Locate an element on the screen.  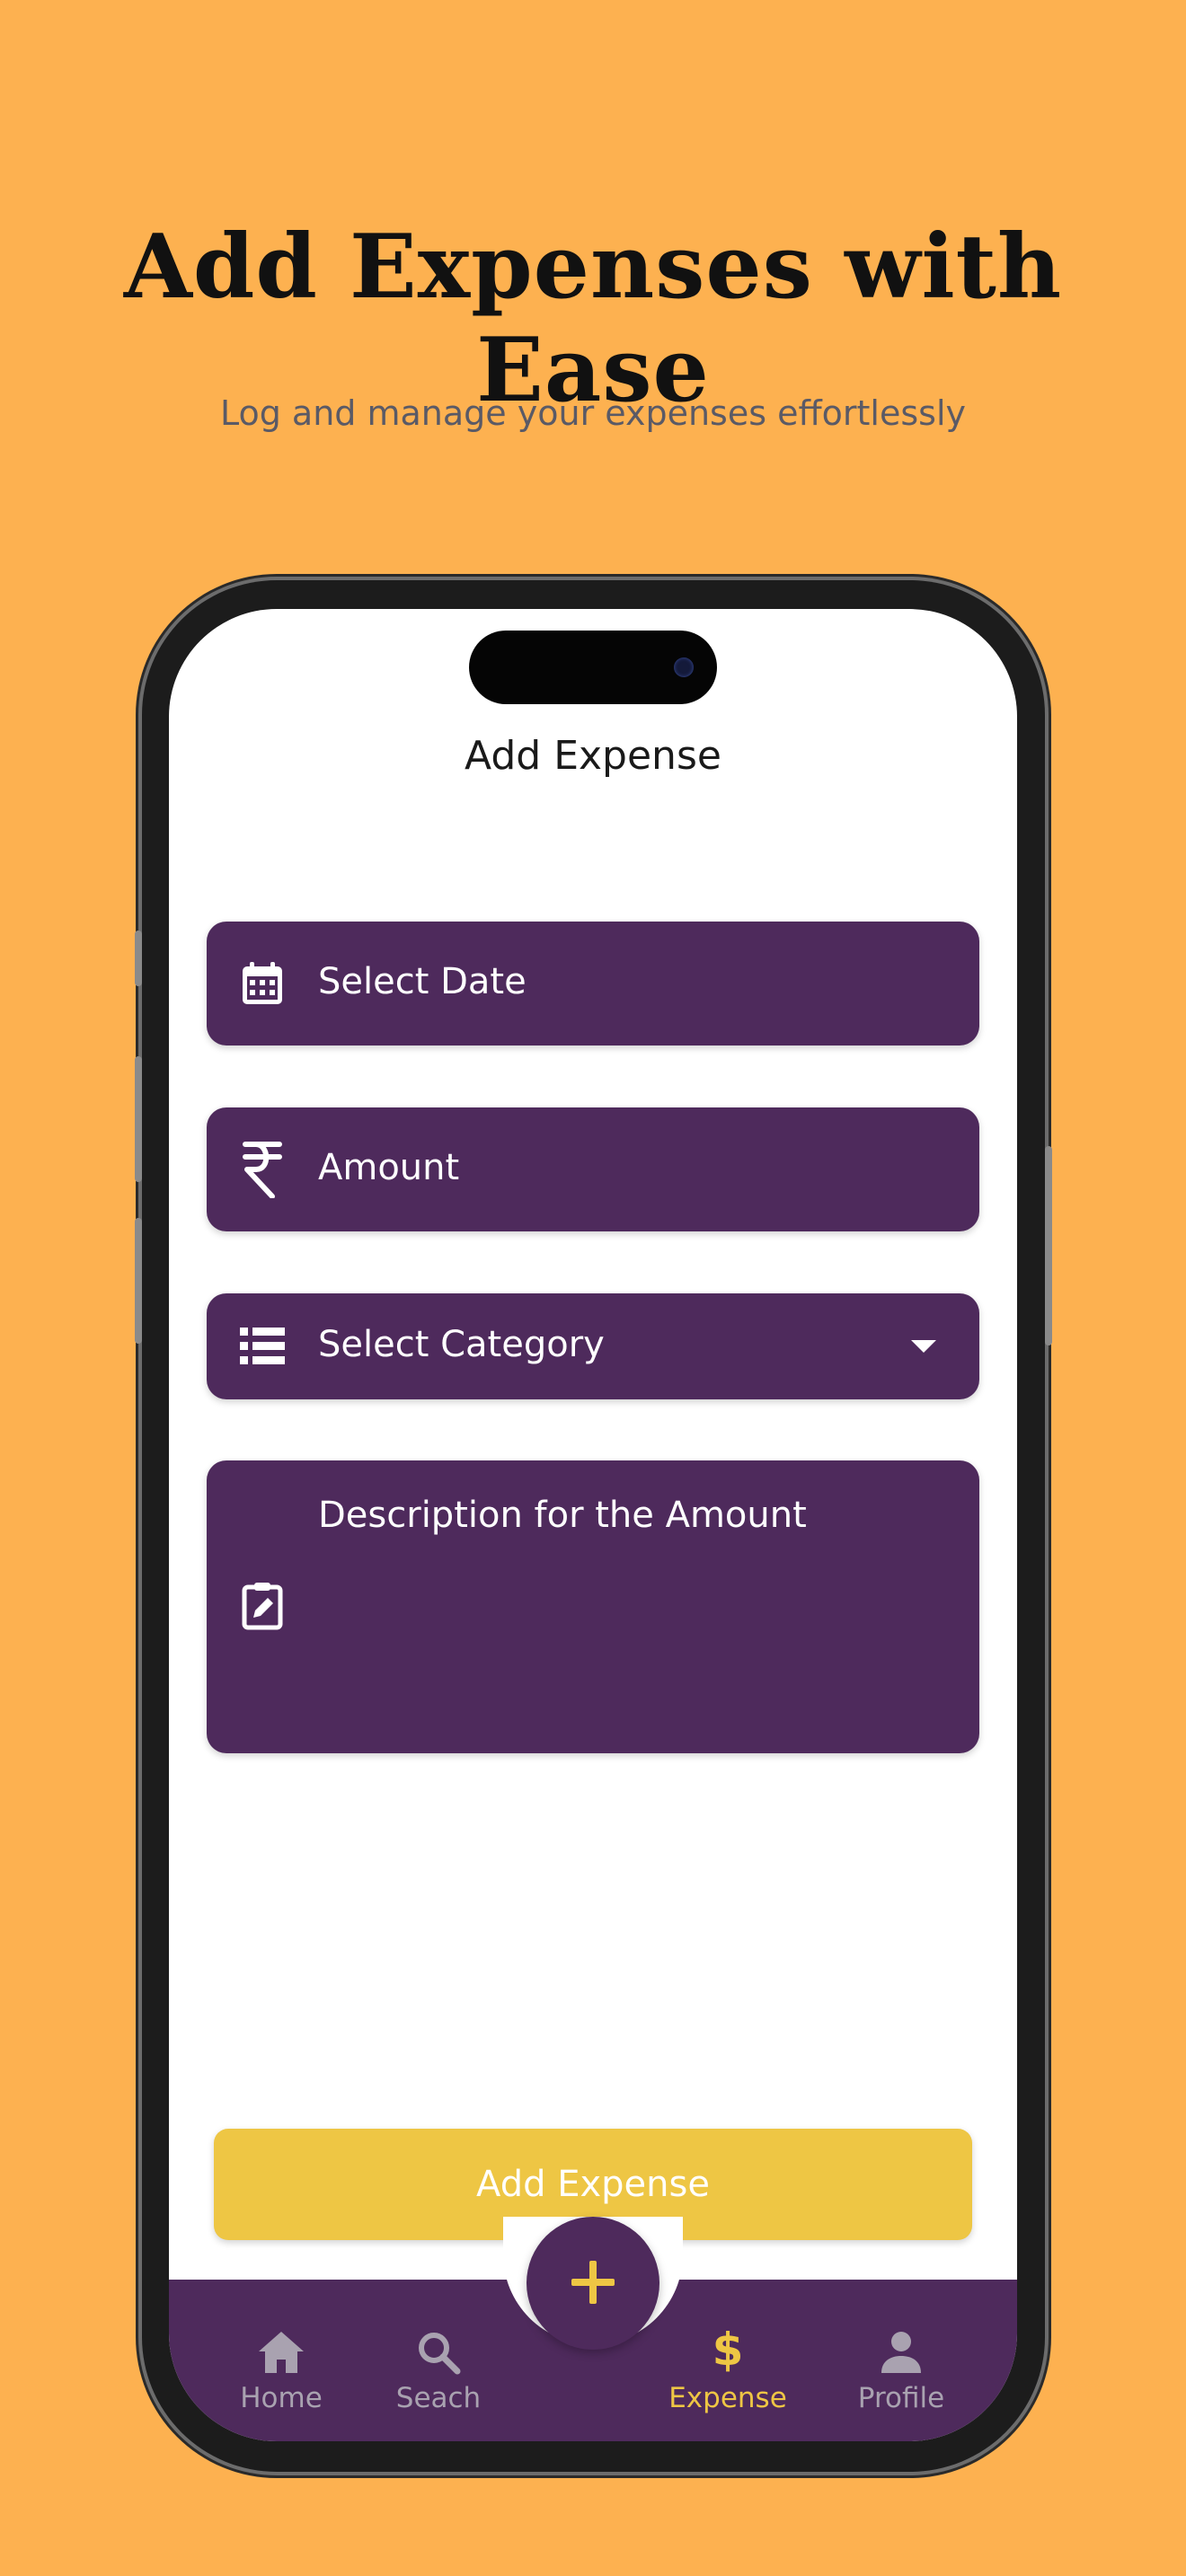
nav-label-expense: Expense is located at coordinates (727, 2398).